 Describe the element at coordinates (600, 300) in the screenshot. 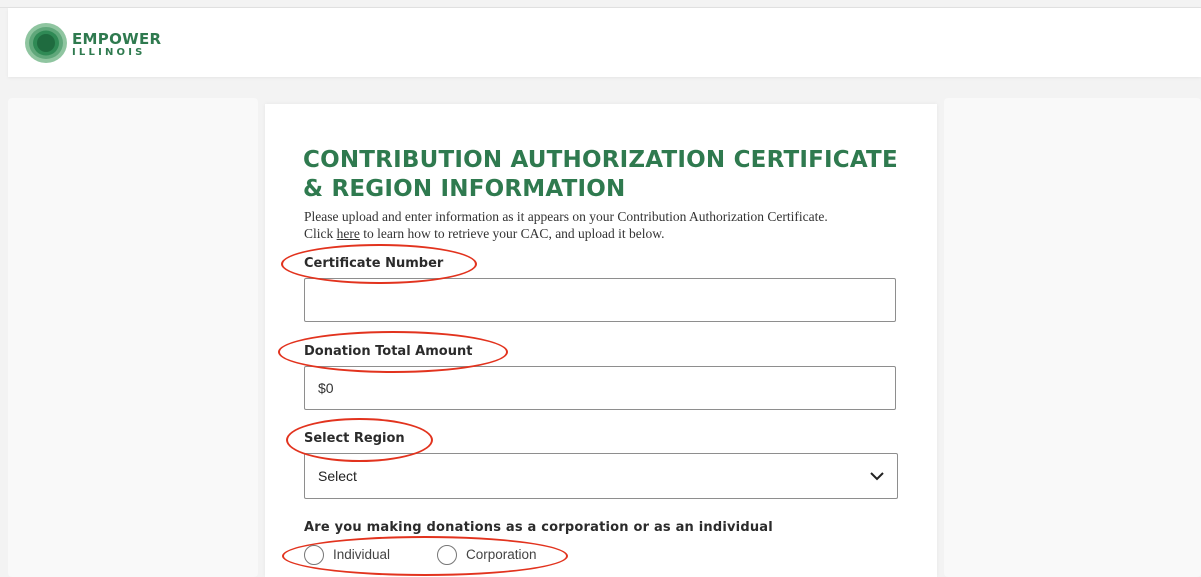

I see `certificate-number-input` at that location.